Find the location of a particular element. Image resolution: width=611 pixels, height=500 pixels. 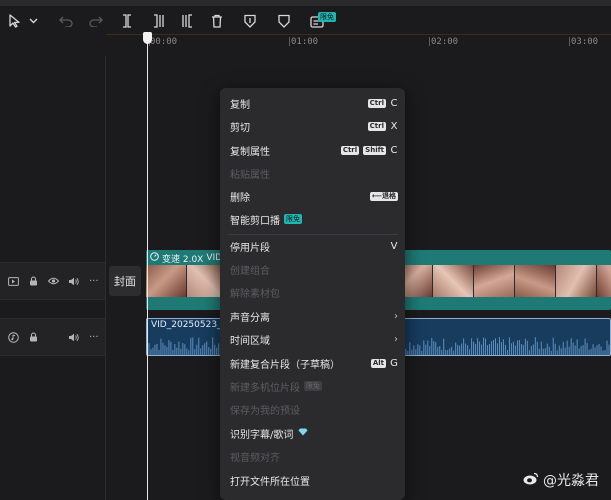

menu-item-delete: 删除 ⟵退格 is located at coordinates (314, 196).